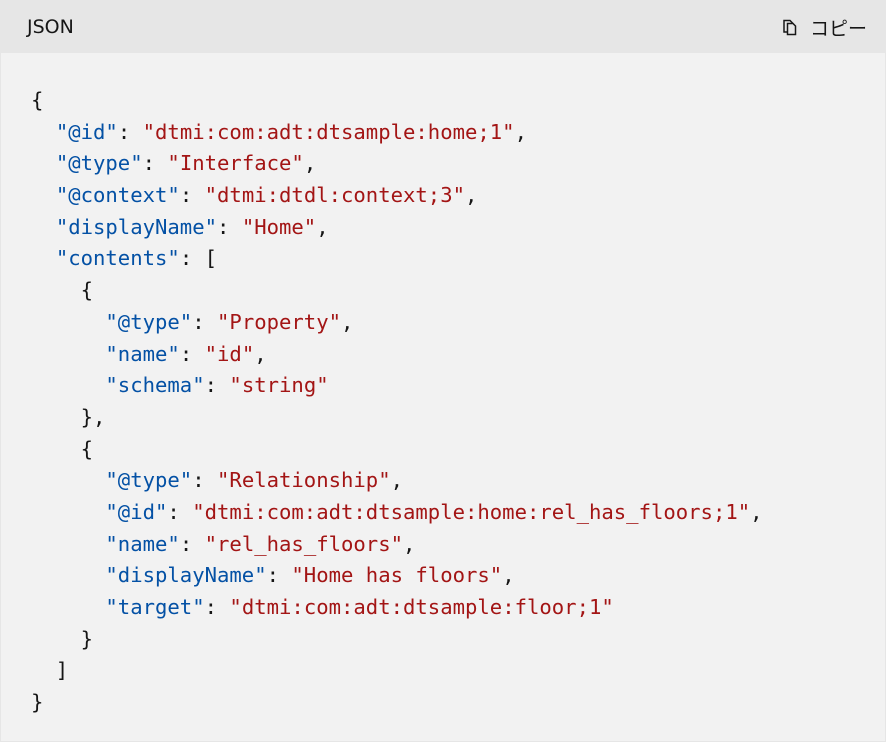 The height and width of the screenshot is (742, 886). Describe the element at coordinates (838, 28) in the screenshot. I see `copy-button-label: コピー` at that location.